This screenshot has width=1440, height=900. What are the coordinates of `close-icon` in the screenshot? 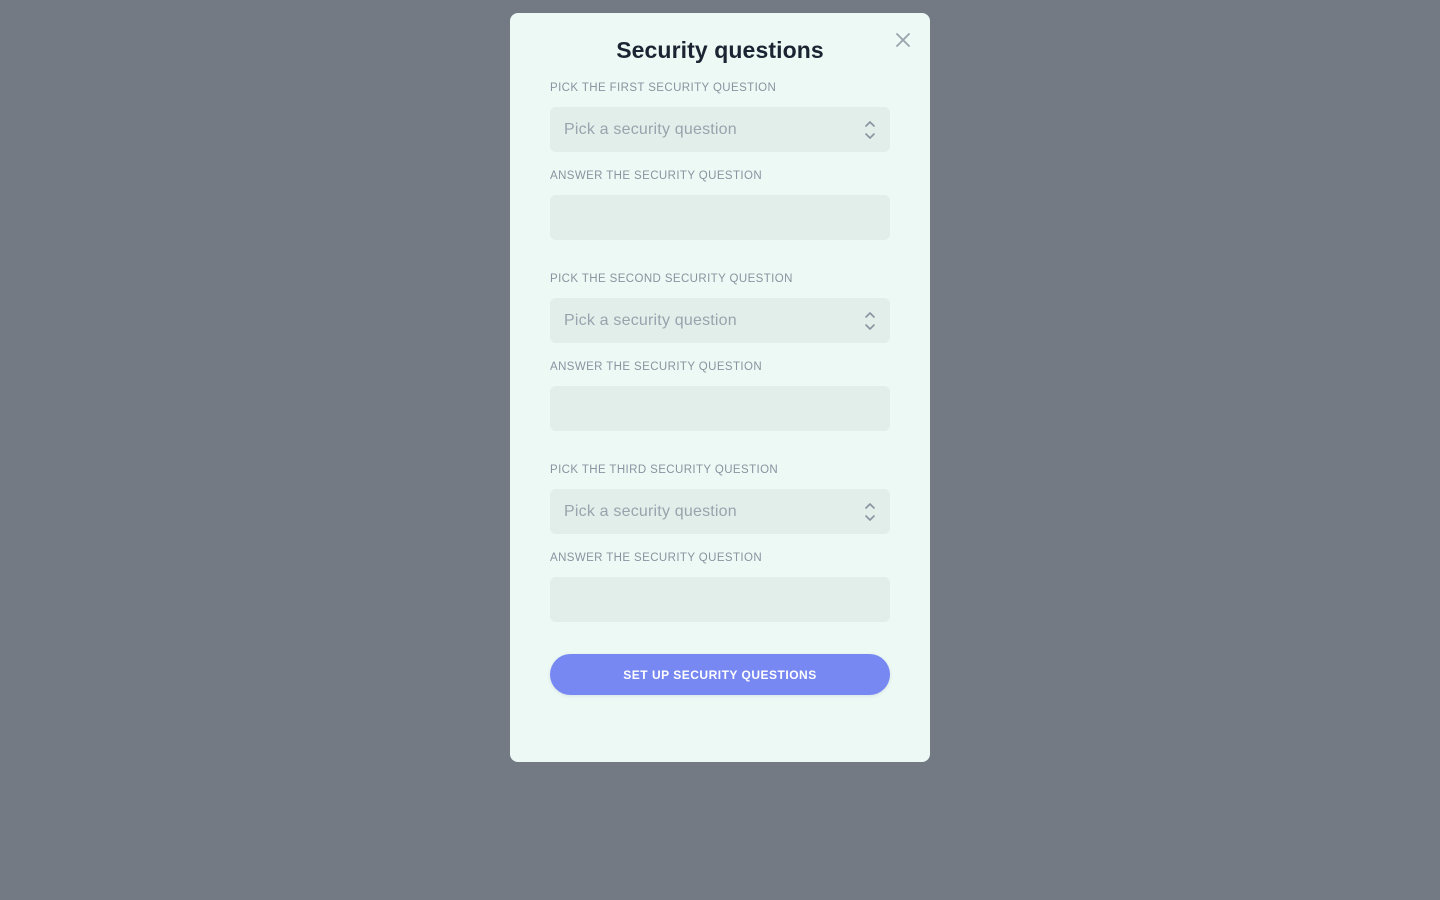 It's located at (903, 40).